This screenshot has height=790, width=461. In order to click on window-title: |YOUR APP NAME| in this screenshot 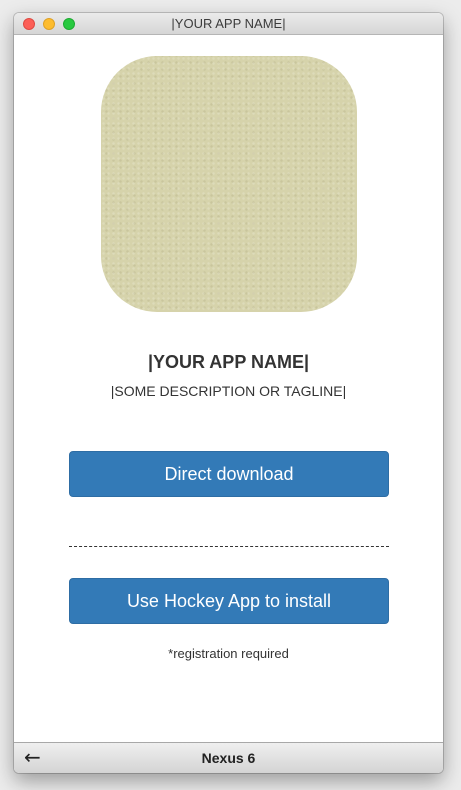, I will do `click(228, 23)`.